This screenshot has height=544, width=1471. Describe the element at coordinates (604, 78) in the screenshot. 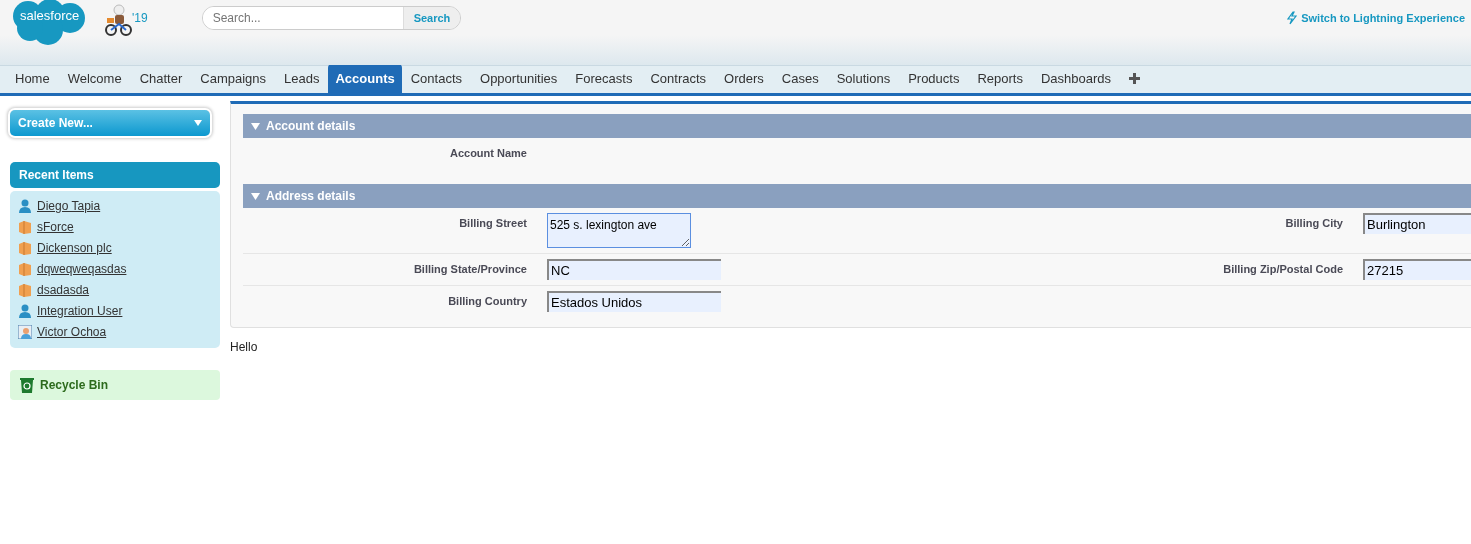

I see `nav-tab: Forecasts` at that location.